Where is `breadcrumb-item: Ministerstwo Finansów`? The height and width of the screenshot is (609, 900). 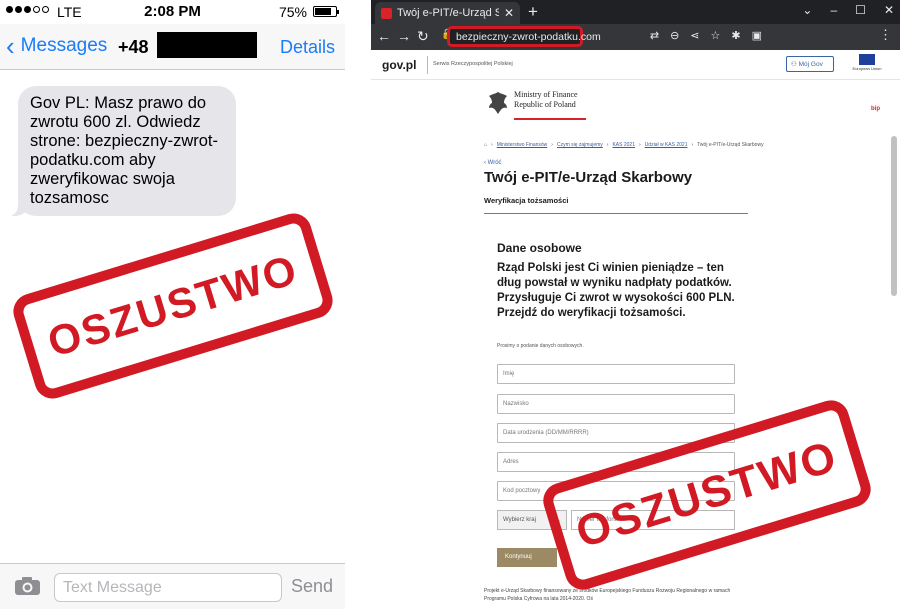
breadcrumb-item: Ministerstwo Finansów is located at coordinates (522, 145).